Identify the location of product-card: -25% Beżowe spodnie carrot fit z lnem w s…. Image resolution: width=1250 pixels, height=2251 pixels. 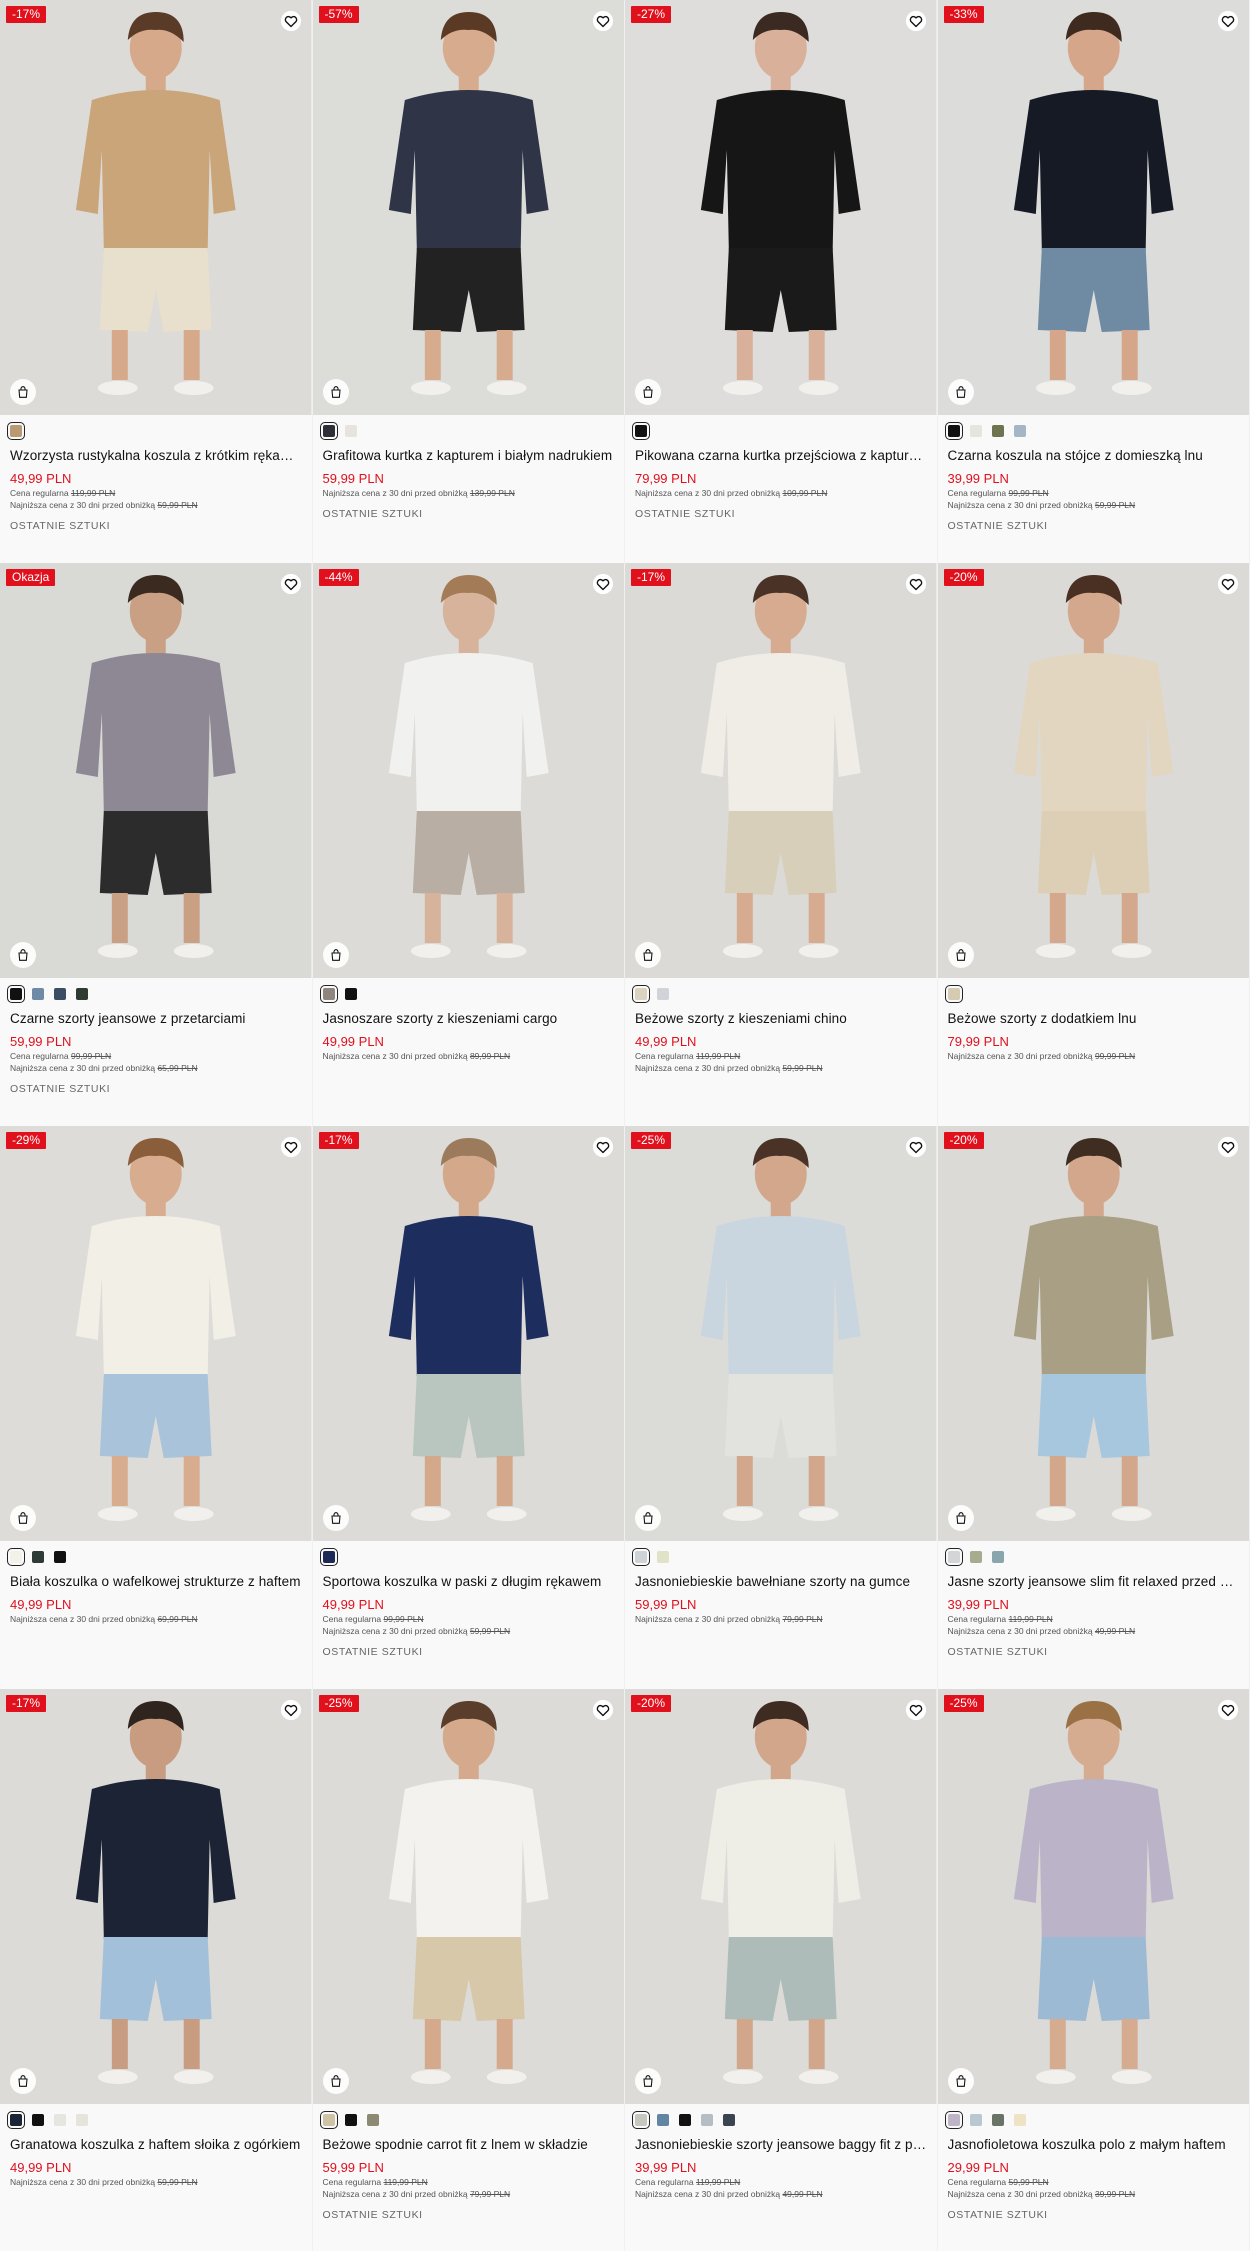
(468, 1970).